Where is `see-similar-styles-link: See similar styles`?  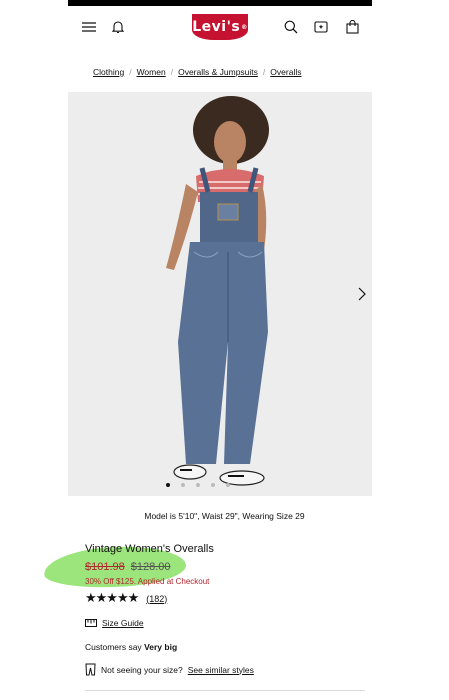 see-similar-styles-link: See similar styles is located at coordinates (221, 670).